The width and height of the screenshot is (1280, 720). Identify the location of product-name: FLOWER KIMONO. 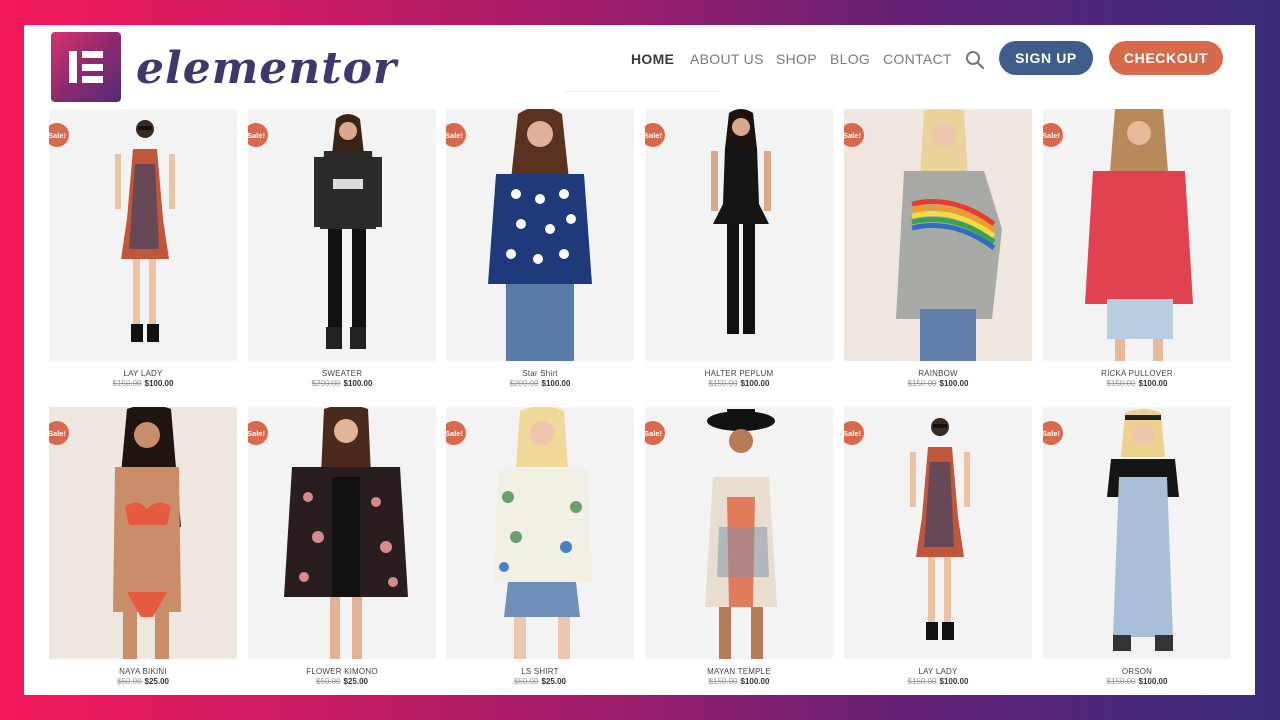
(342, 672).